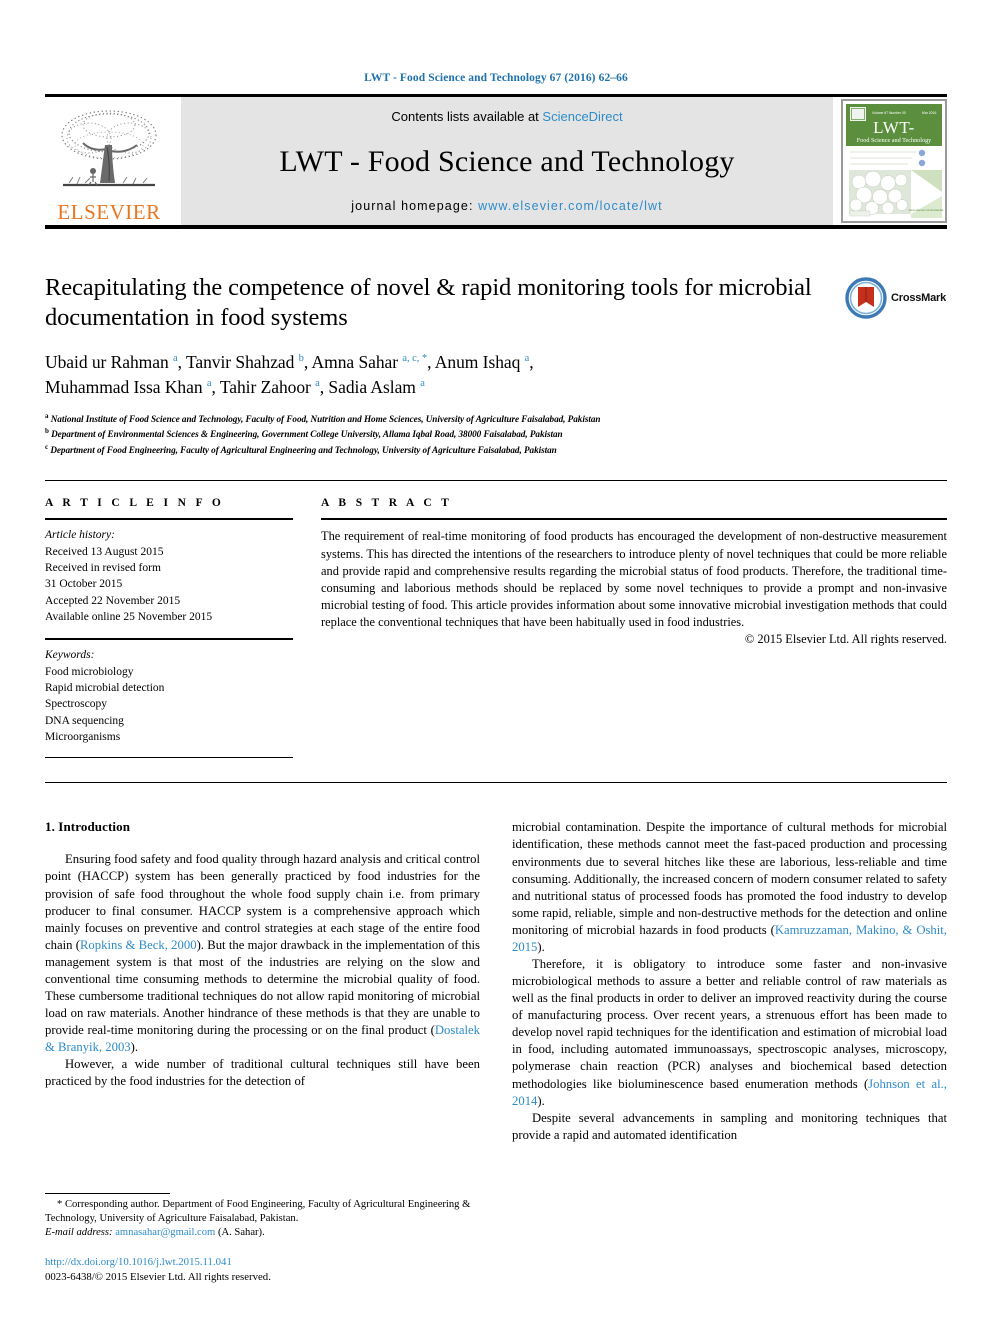 Image resolution: width=992 pixels, height=1323 pixels. What do you see at coordinates (496, 227) in the screenshot?
I see `masthead-bottom-rule` at bounding box center [496, 227].